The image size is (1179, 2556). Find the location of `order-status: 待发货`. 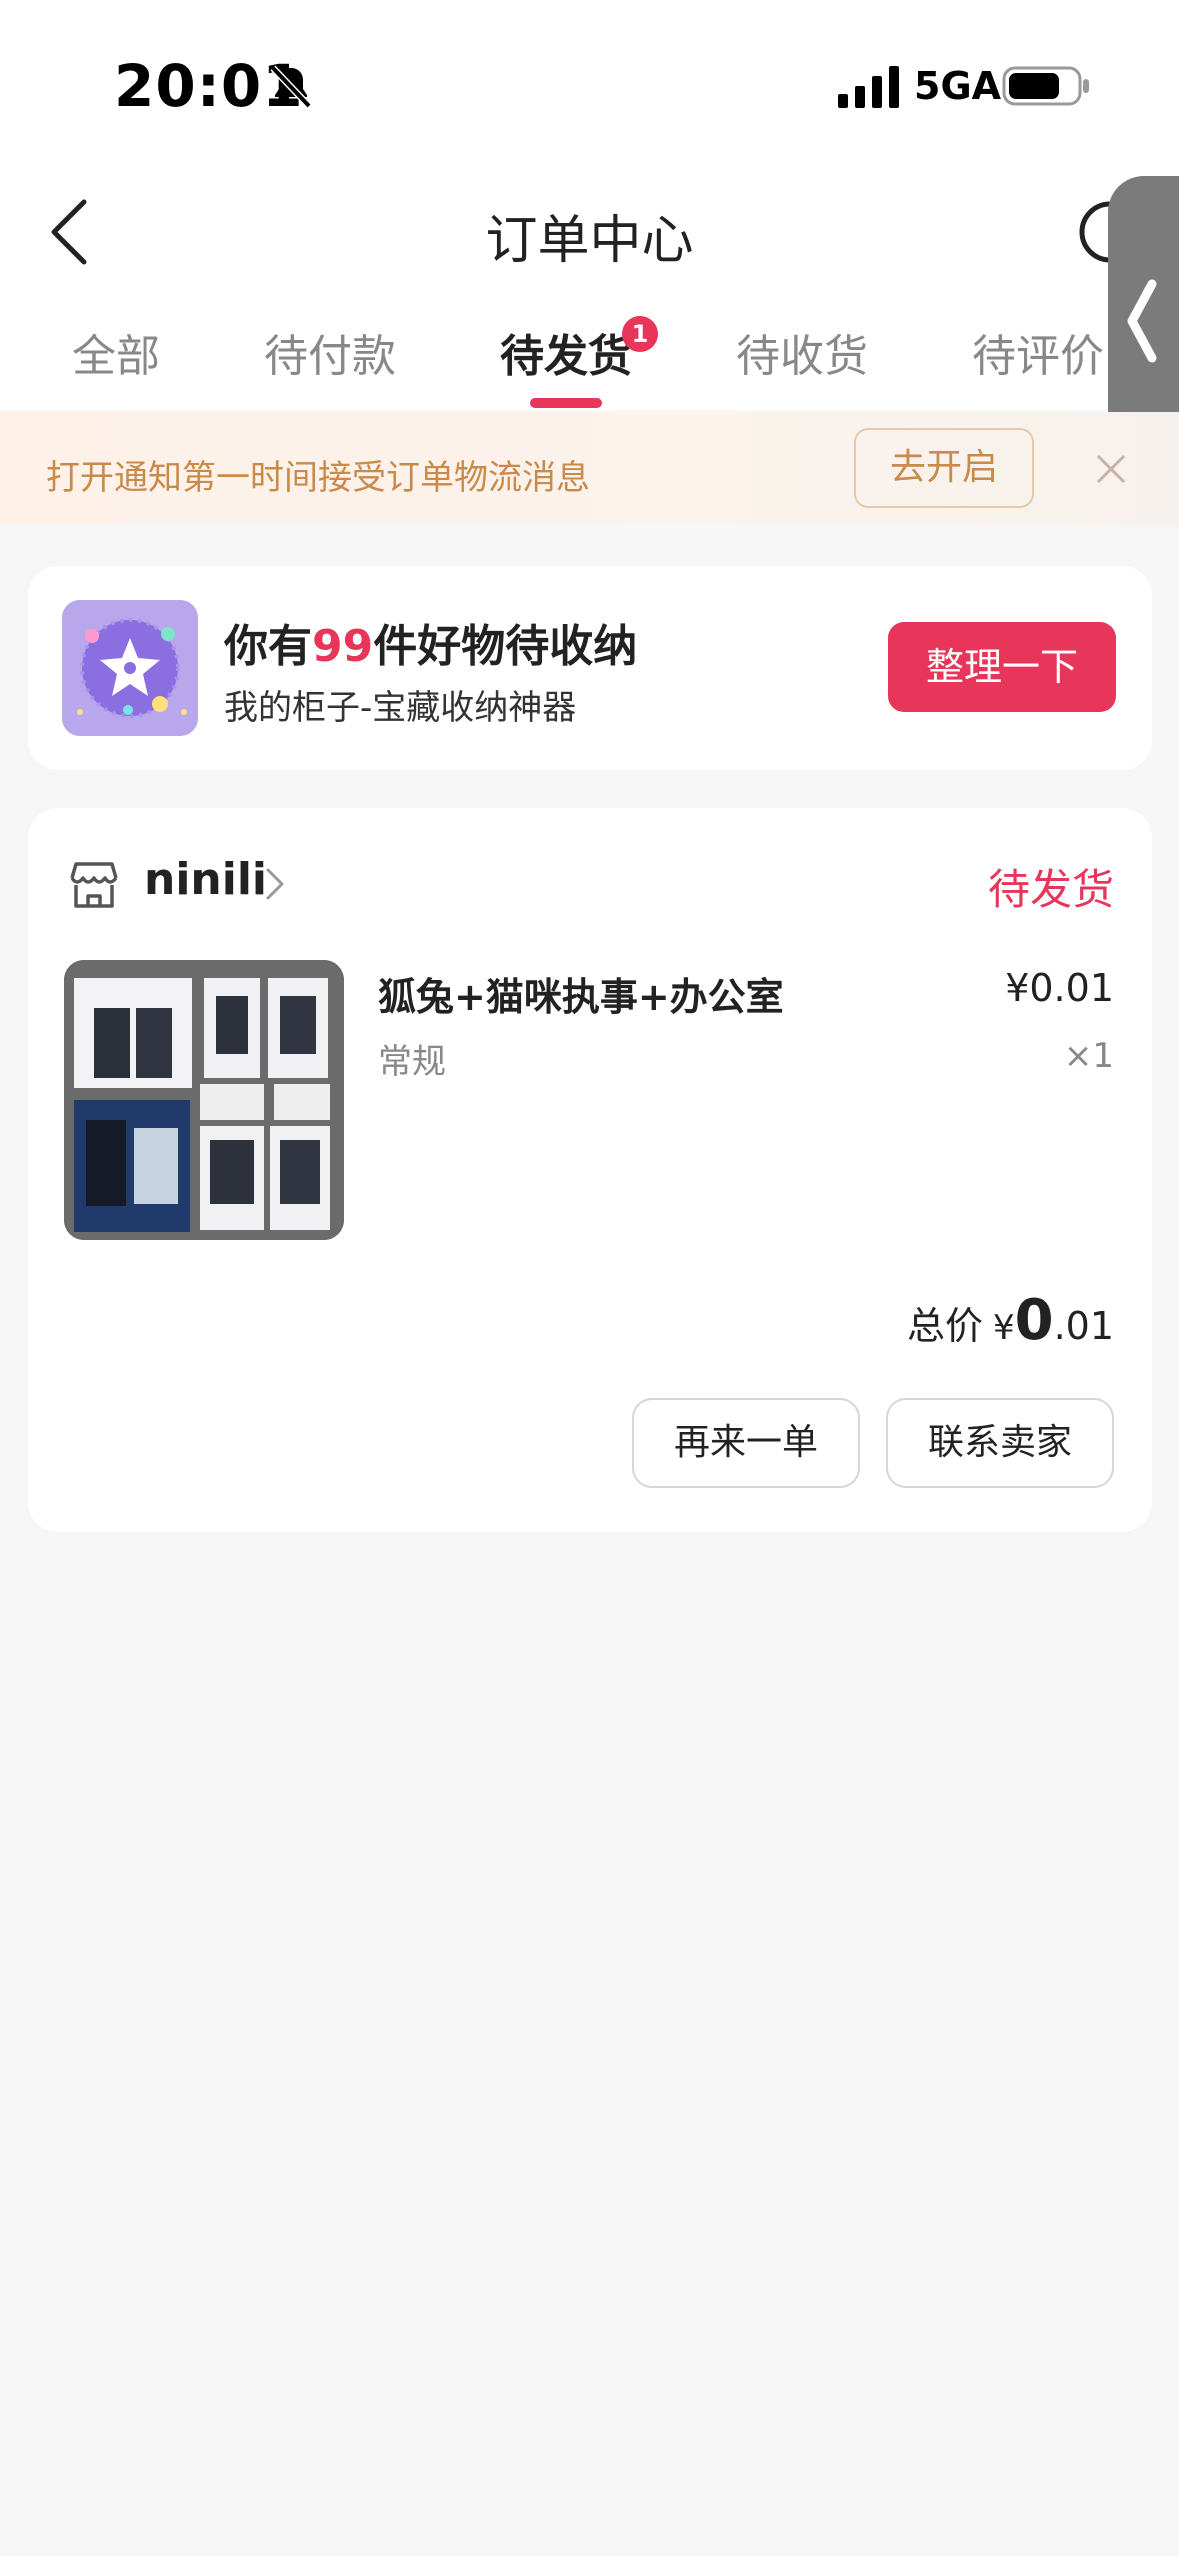

order-status: 待发货 is located at coordinates (1050, 889).